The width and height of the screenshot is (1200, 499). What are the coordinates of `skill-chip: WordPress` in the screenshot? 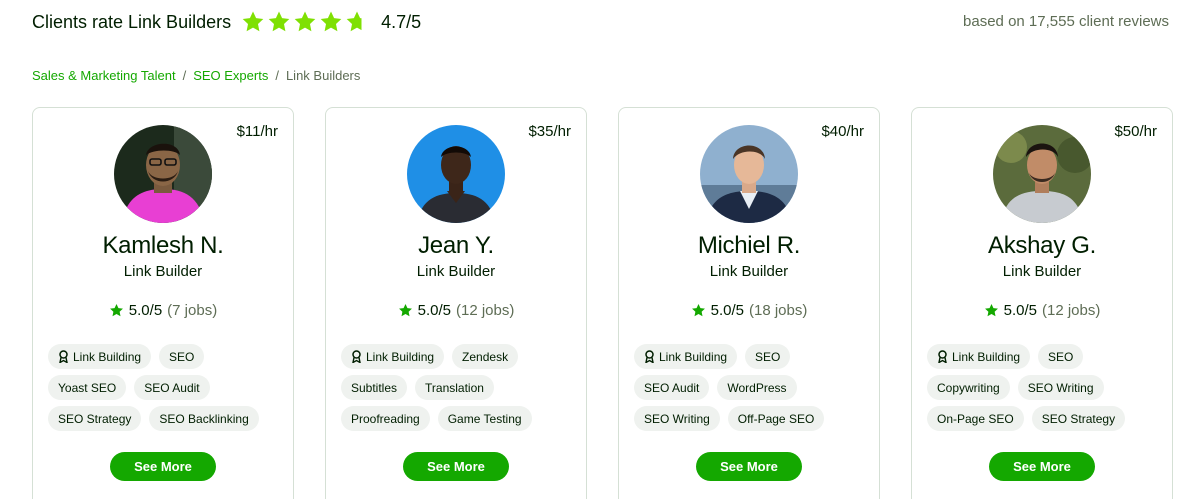 It's located at (757, 387).